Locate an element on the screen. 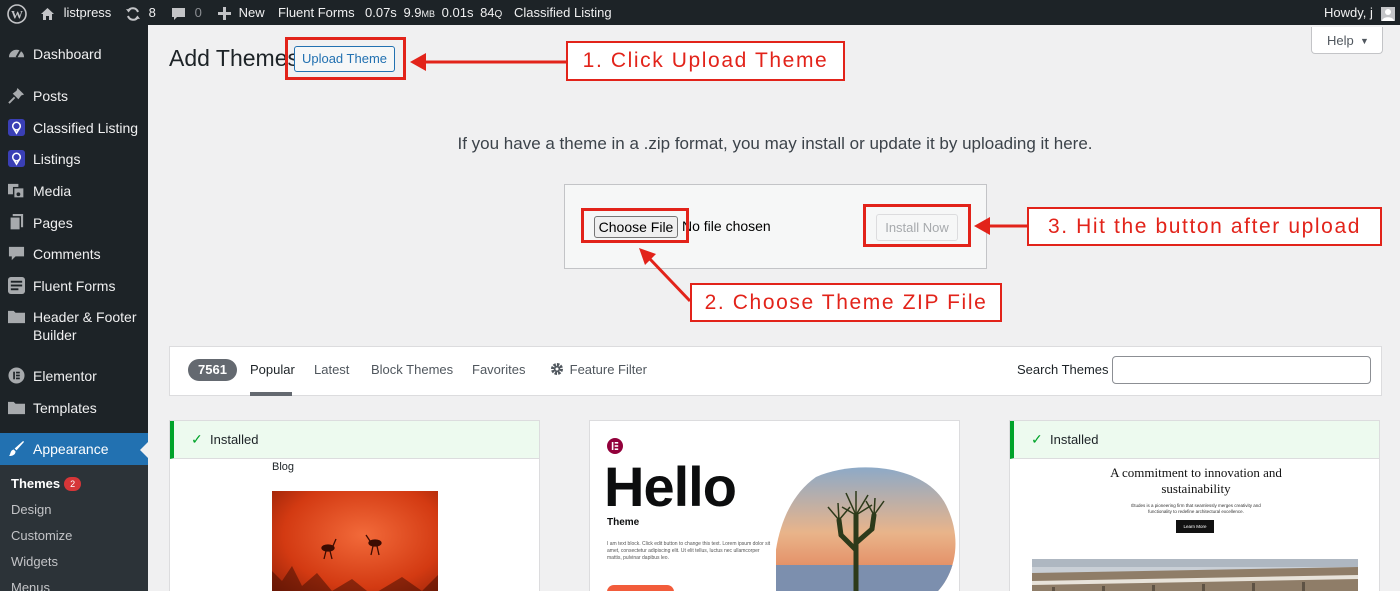  search-themes-label: Search Themes is located at coordinates (1063, 369).